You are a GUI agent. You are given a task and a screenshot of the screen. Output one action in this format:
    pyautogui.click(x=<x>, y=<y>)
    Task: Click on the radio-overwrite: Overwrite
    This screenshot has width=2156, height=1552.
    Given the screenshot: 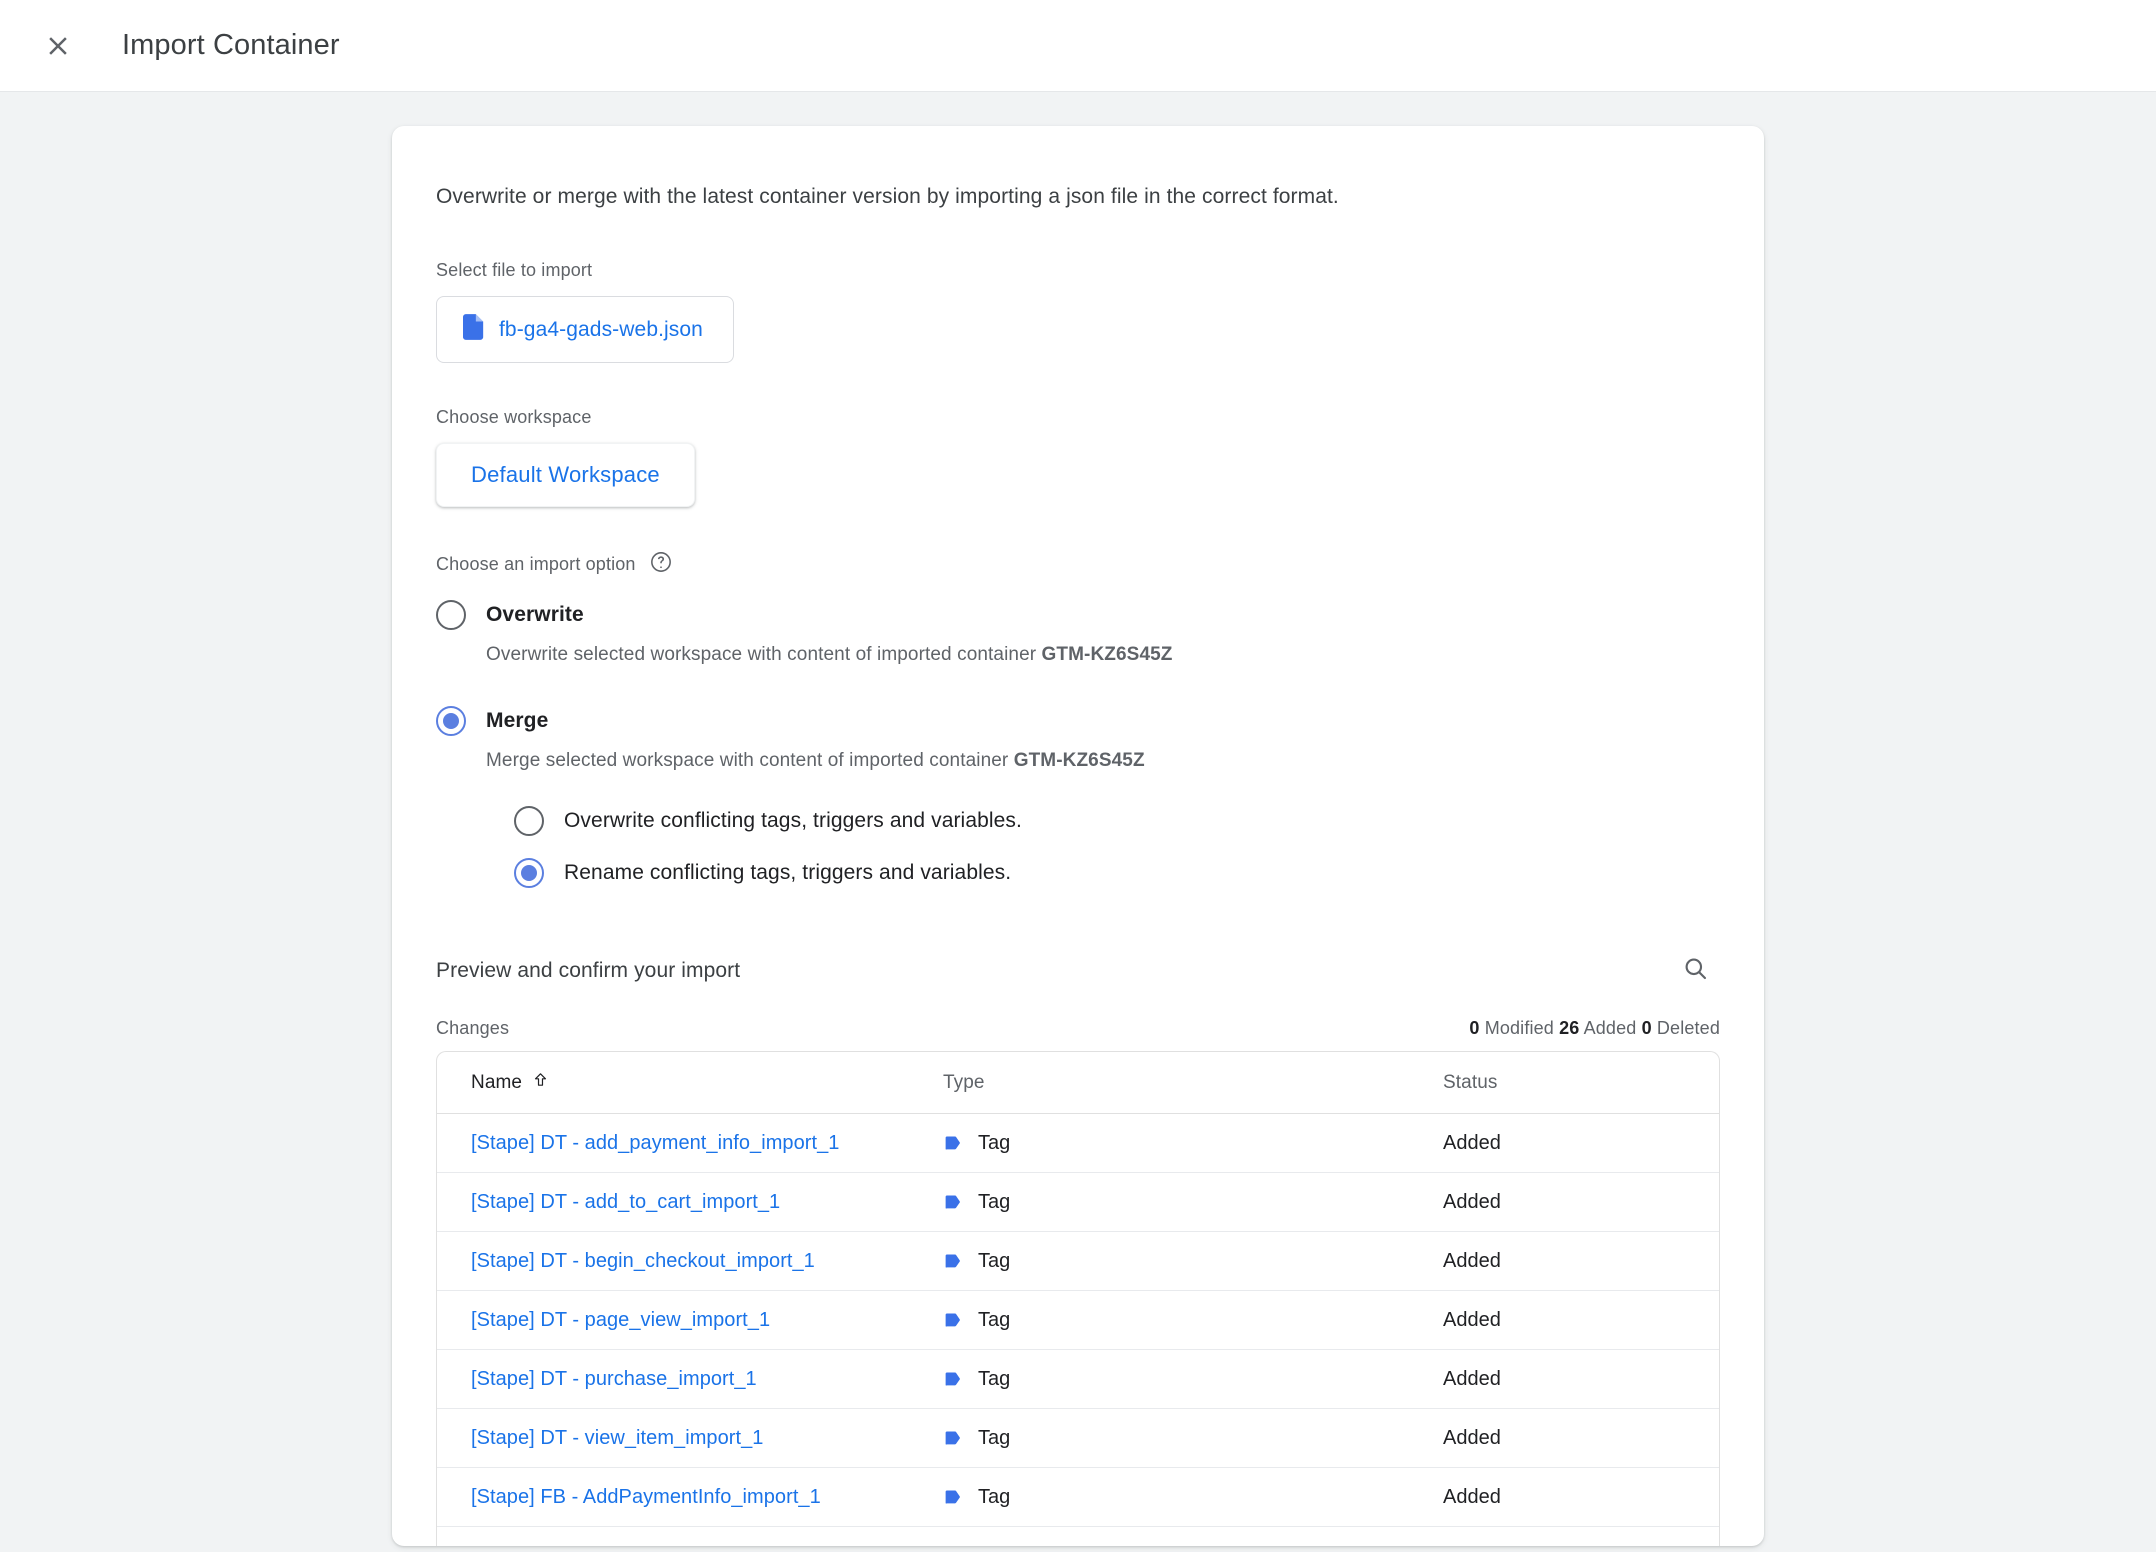 What is the action you would take?
    pyautogui.click(x=1078, y=615)
    